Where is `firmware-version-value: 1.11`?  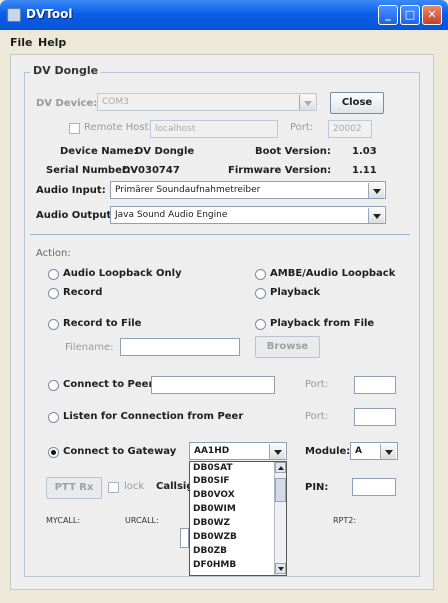
firmware-version-value: 1.11 is located at coordinates (364, 170).